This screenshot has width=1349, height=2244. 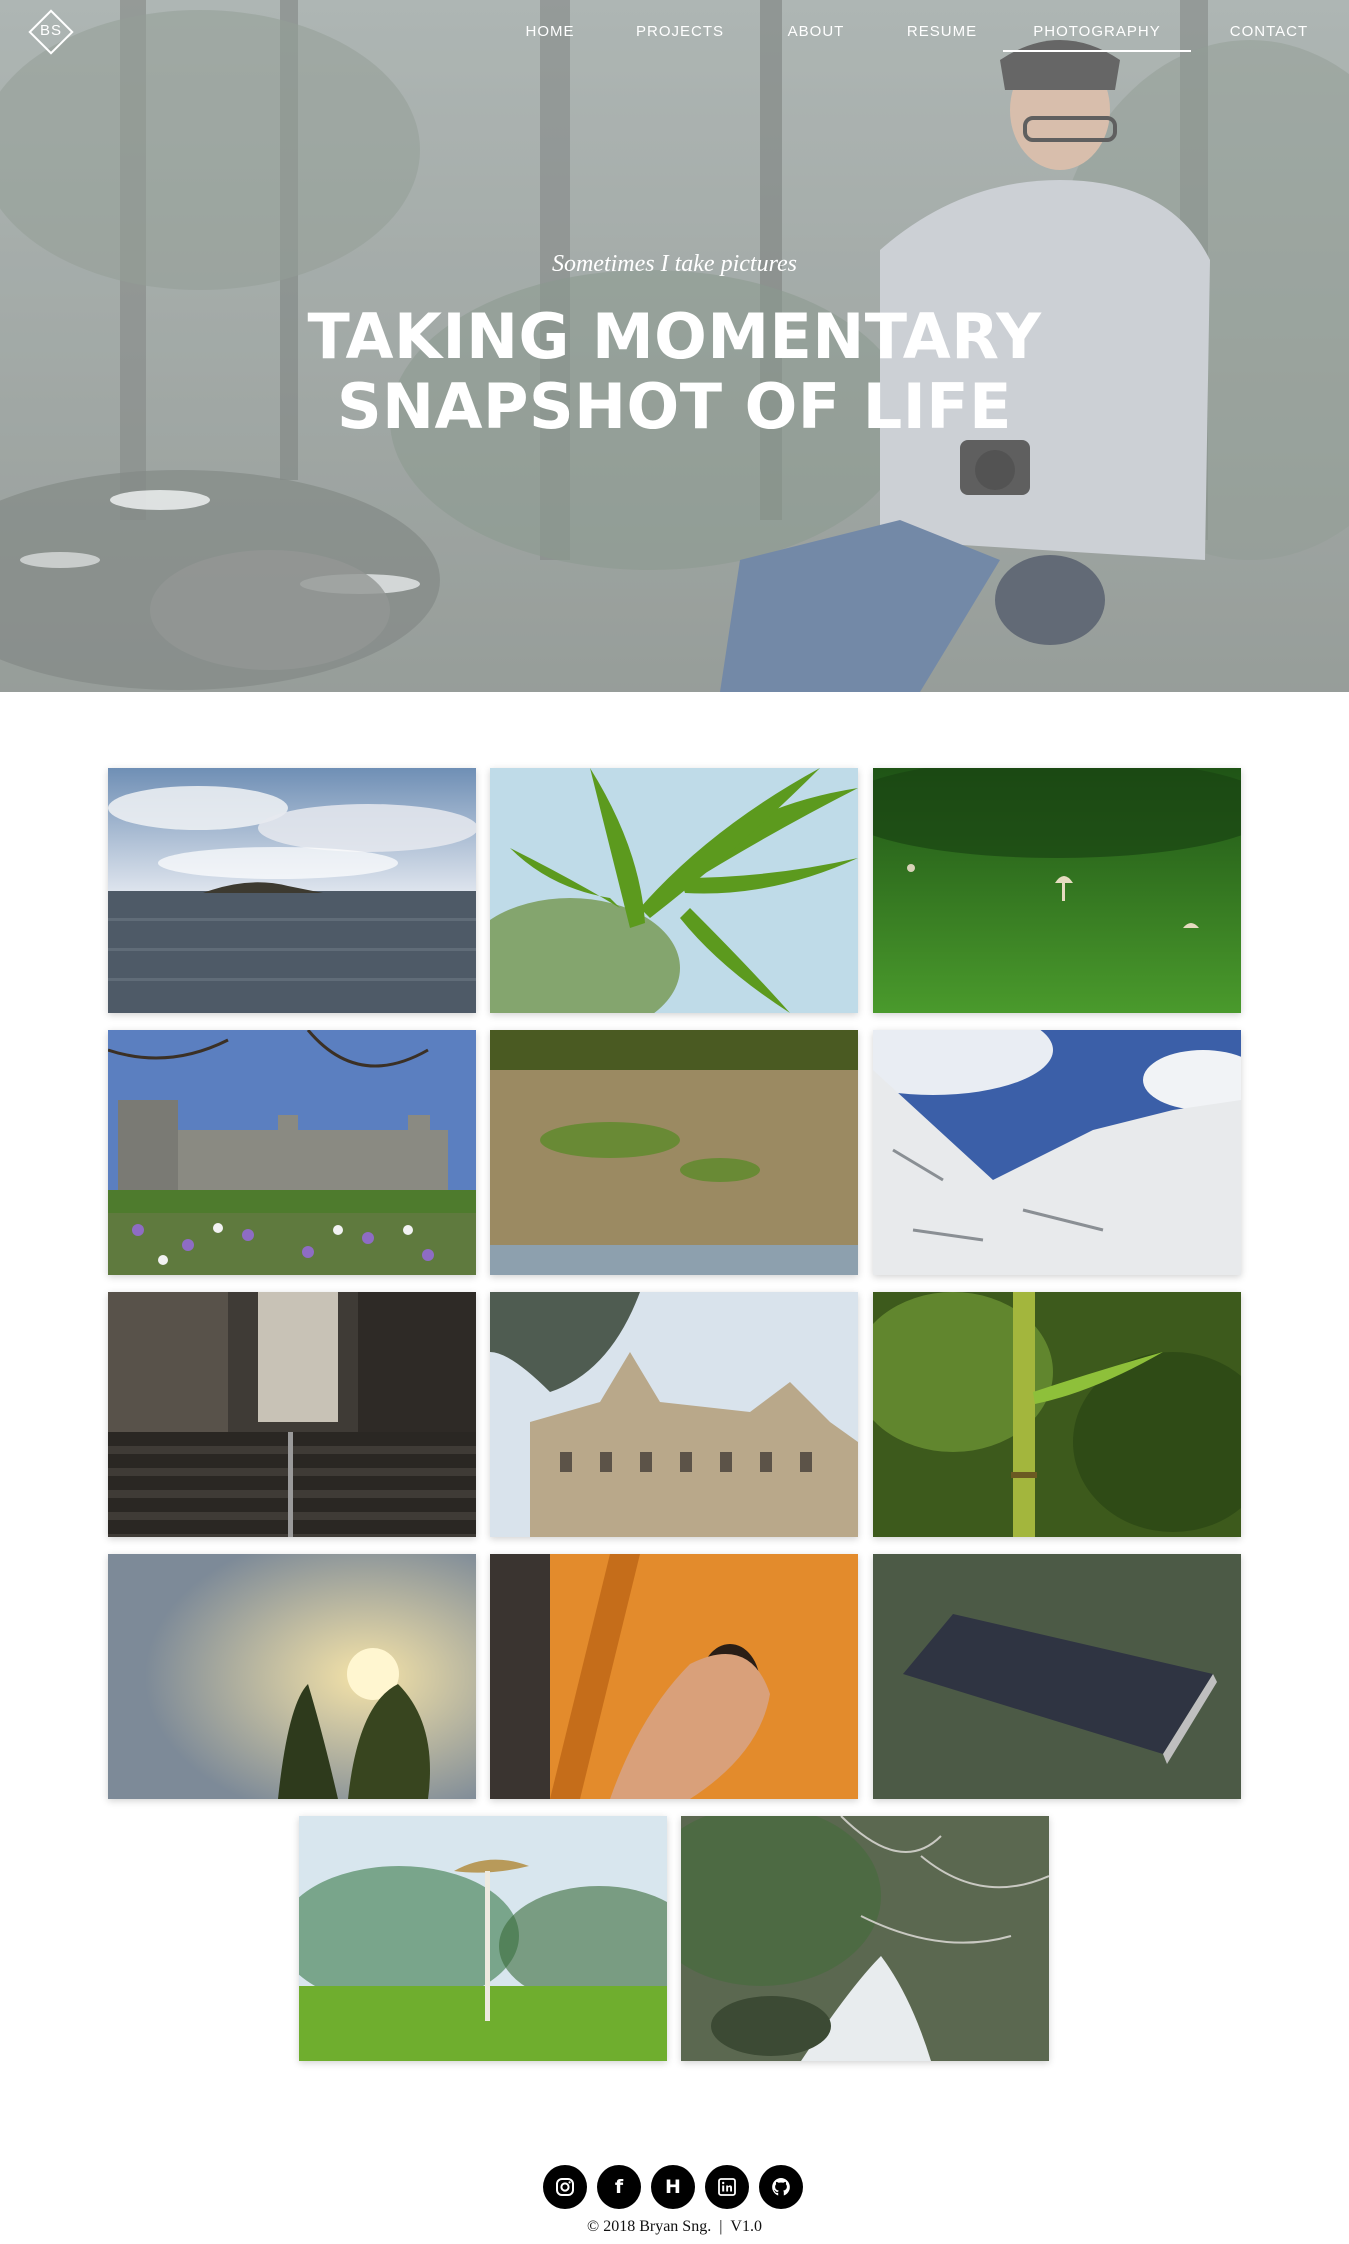 What do you see at coordinates (483, 1938) in the screenshot?
I see `photo-single-mushroom` at bounding box center [483, 1938].